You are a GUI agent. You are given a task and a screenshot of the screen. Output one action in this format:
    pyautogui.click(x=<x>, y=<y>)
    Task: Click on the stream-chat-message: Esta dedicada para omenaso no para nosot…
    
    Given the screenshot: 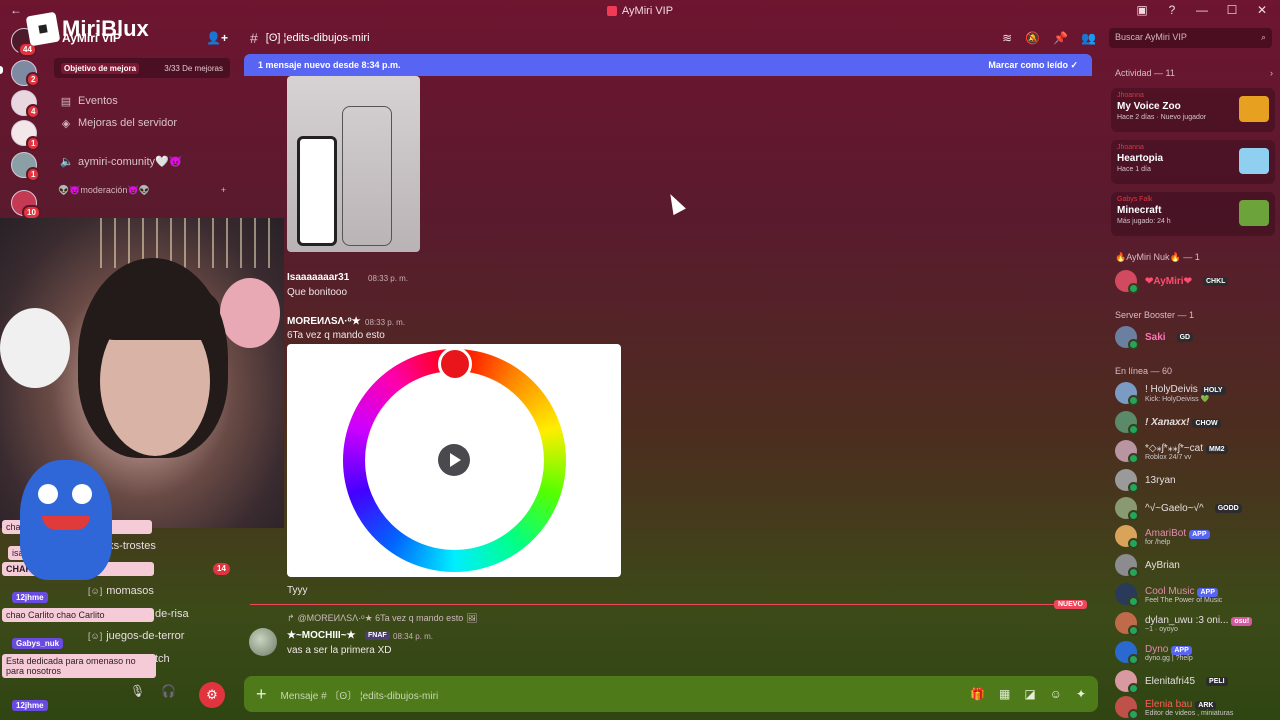 What is the action you would take?
    pyautogui.click(x=79, y=666)
    